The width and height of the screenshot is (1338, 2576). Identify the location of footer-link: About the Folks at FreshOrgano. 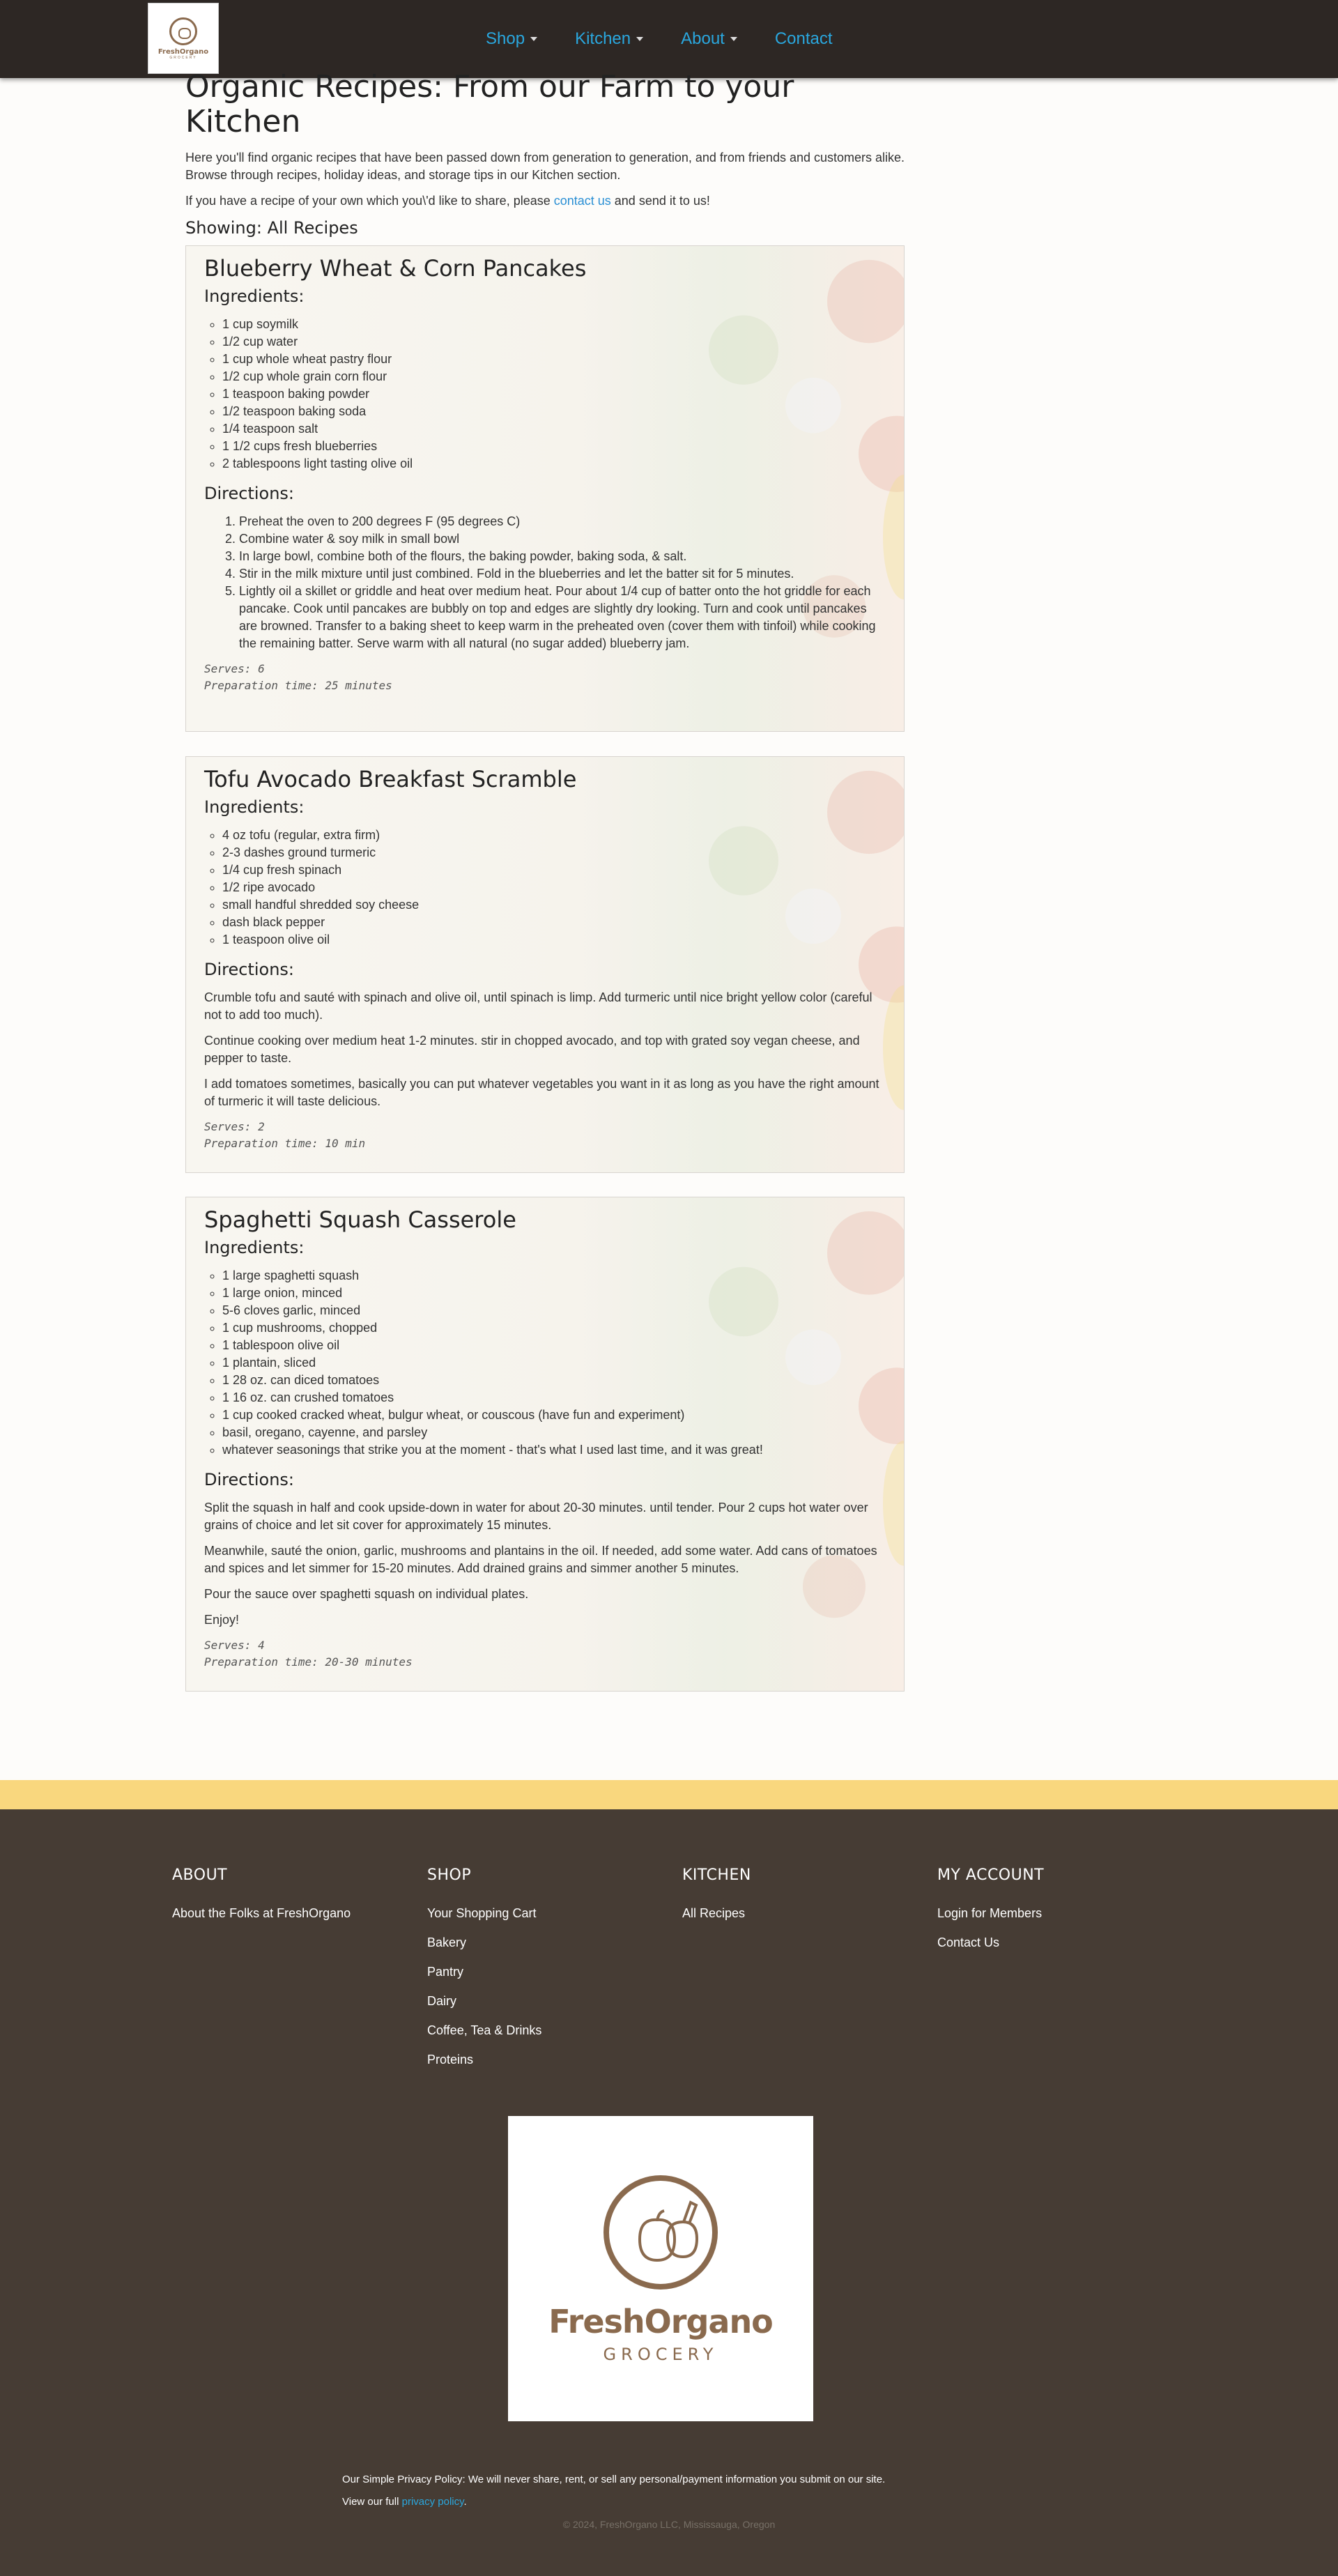
(261, 1914).